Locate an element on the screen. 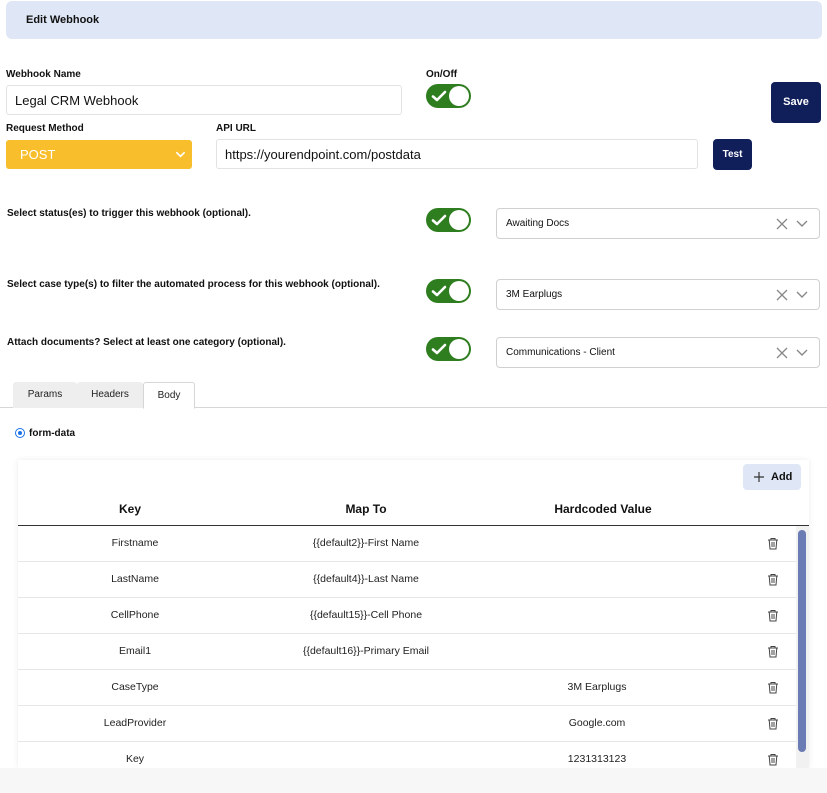 This screenshot has height=793, width=827. tab-body: Body is located at coordinates (169, 395).